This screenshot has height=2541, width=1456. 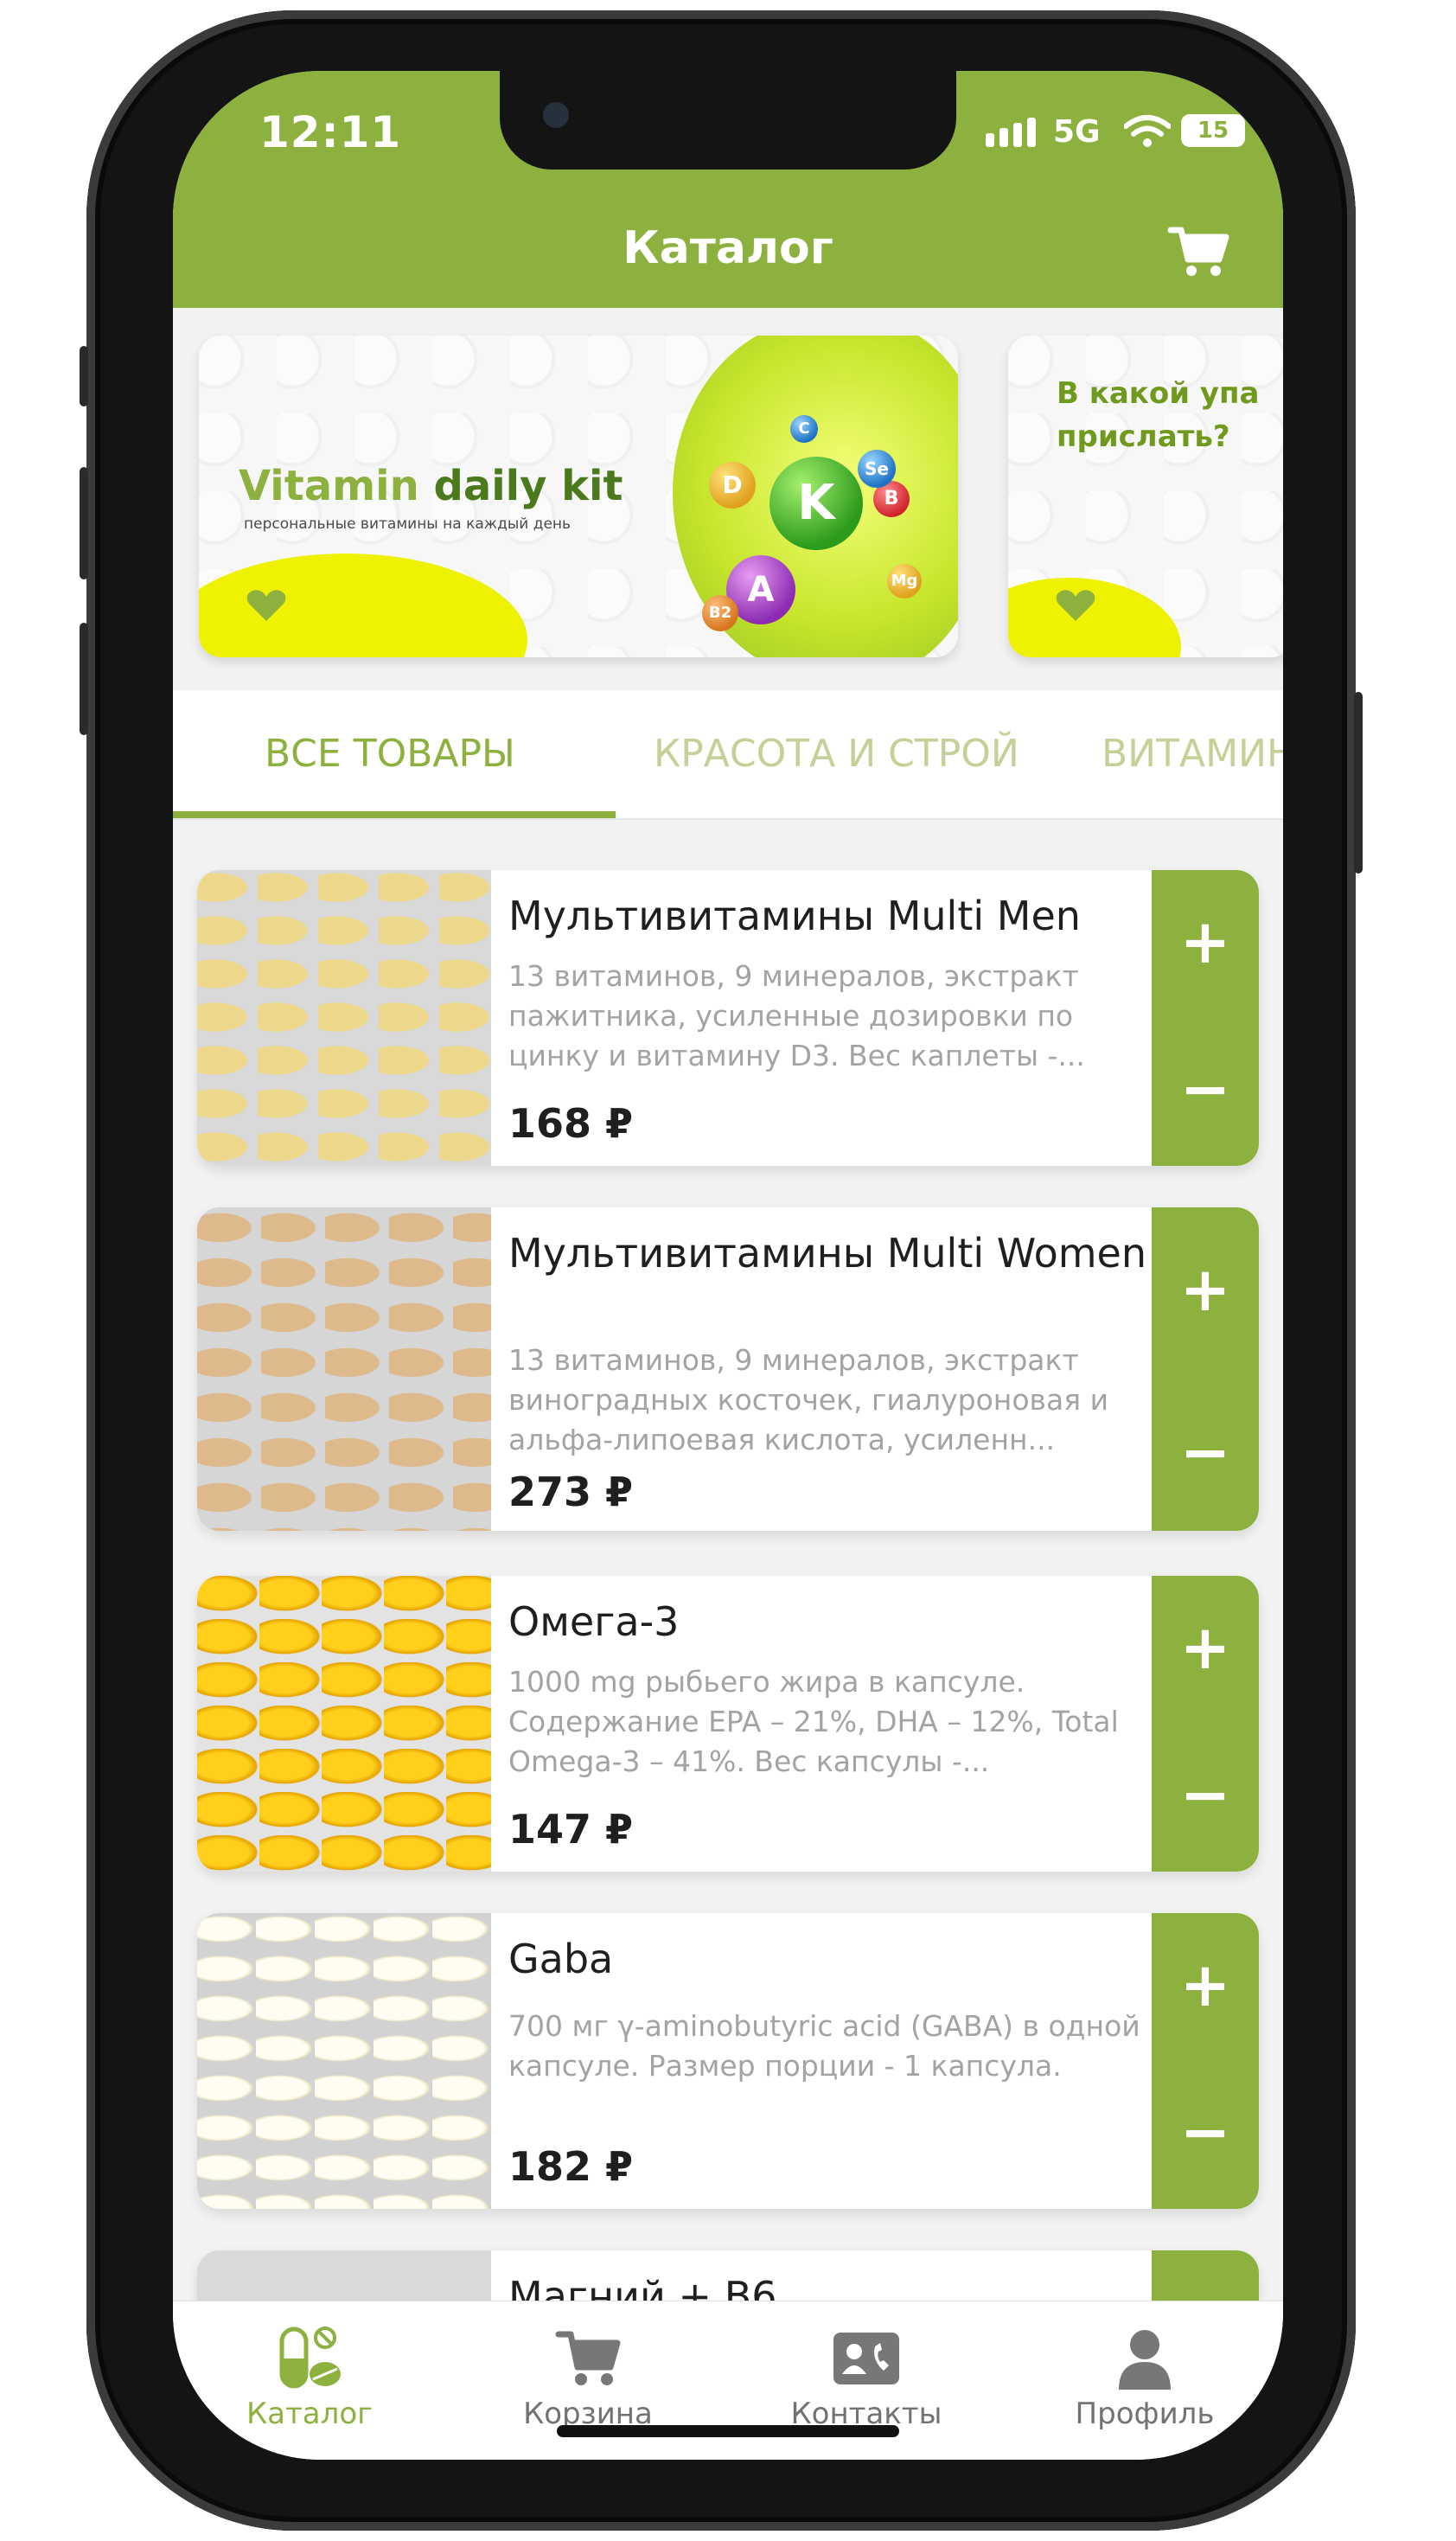 What do you see at coordinates (728, 120) in the screenshot?
I see `notch` at bounding box center [728, 120].